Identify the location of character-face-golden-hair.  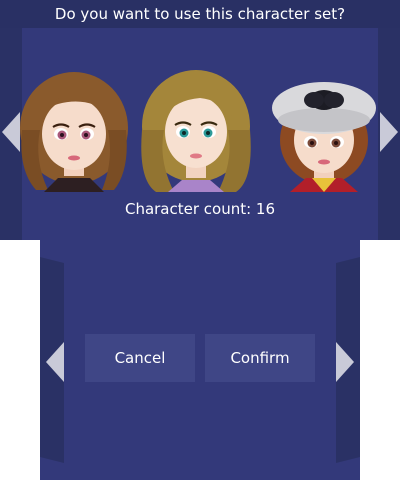
(196, 131).